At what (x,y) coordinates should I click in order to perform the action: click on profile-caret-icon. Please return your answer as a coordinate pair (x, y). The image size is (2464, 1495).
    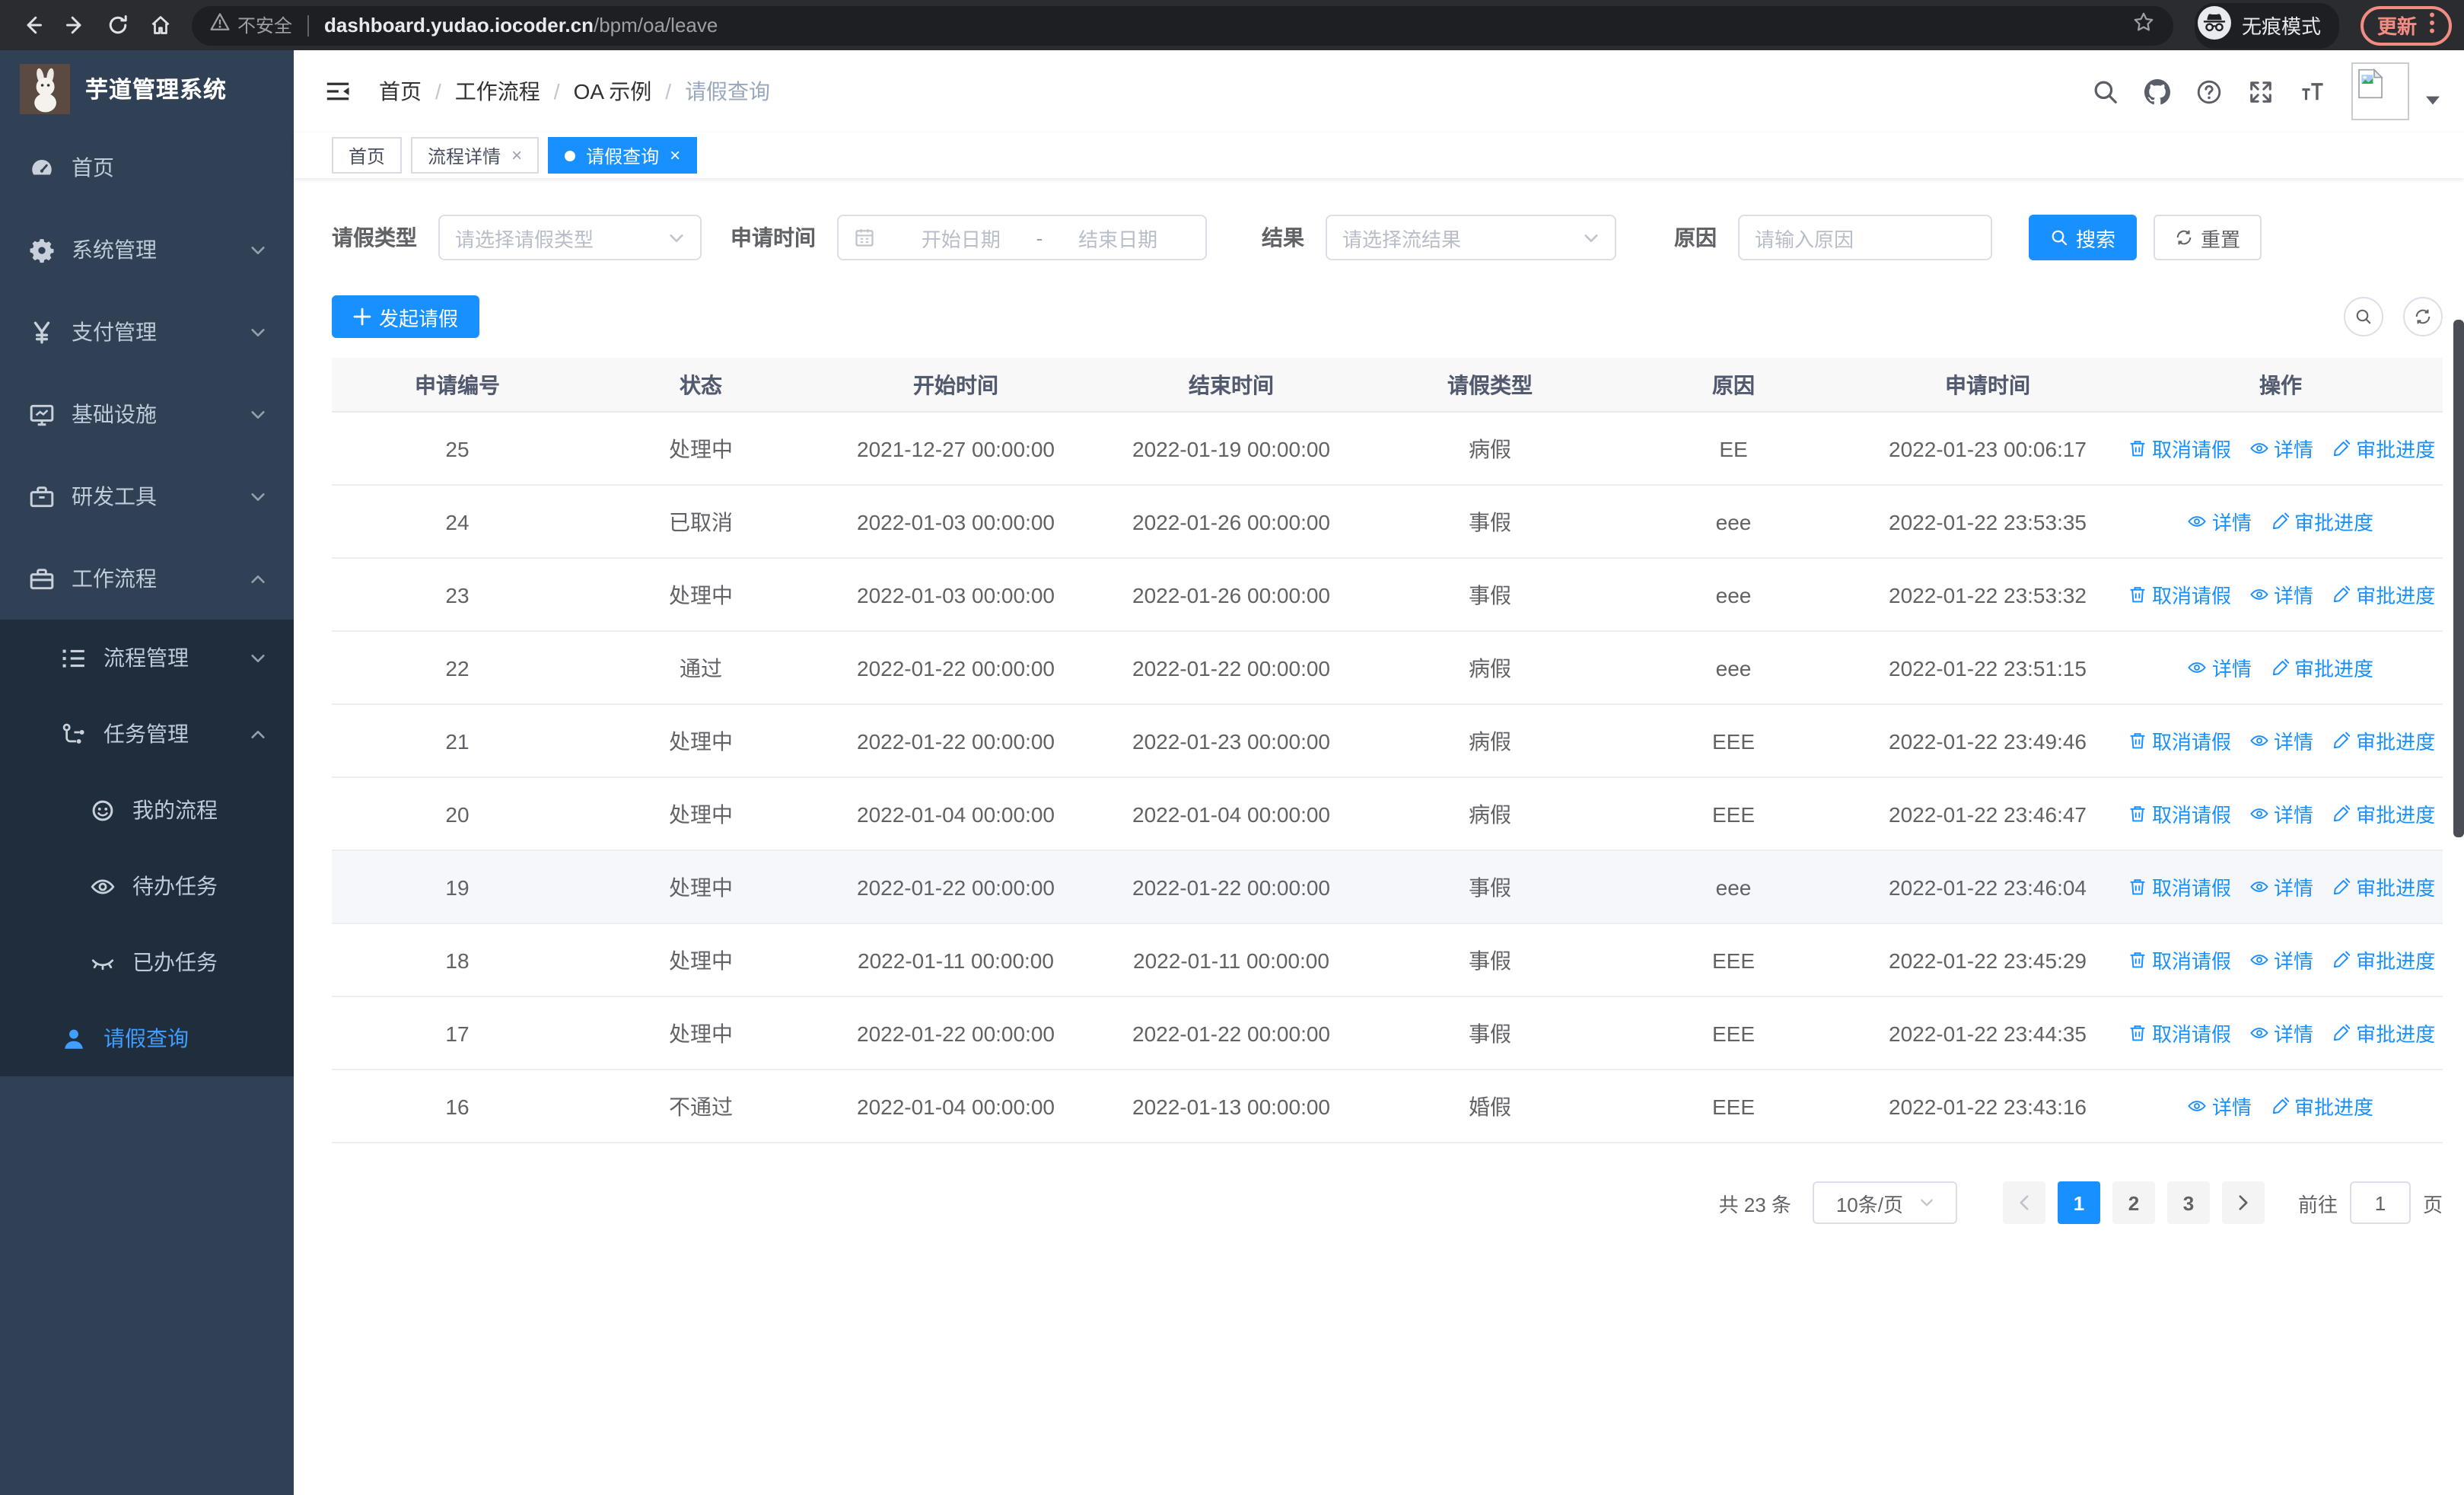
    Looking at the image, I should click on (2433, 101).